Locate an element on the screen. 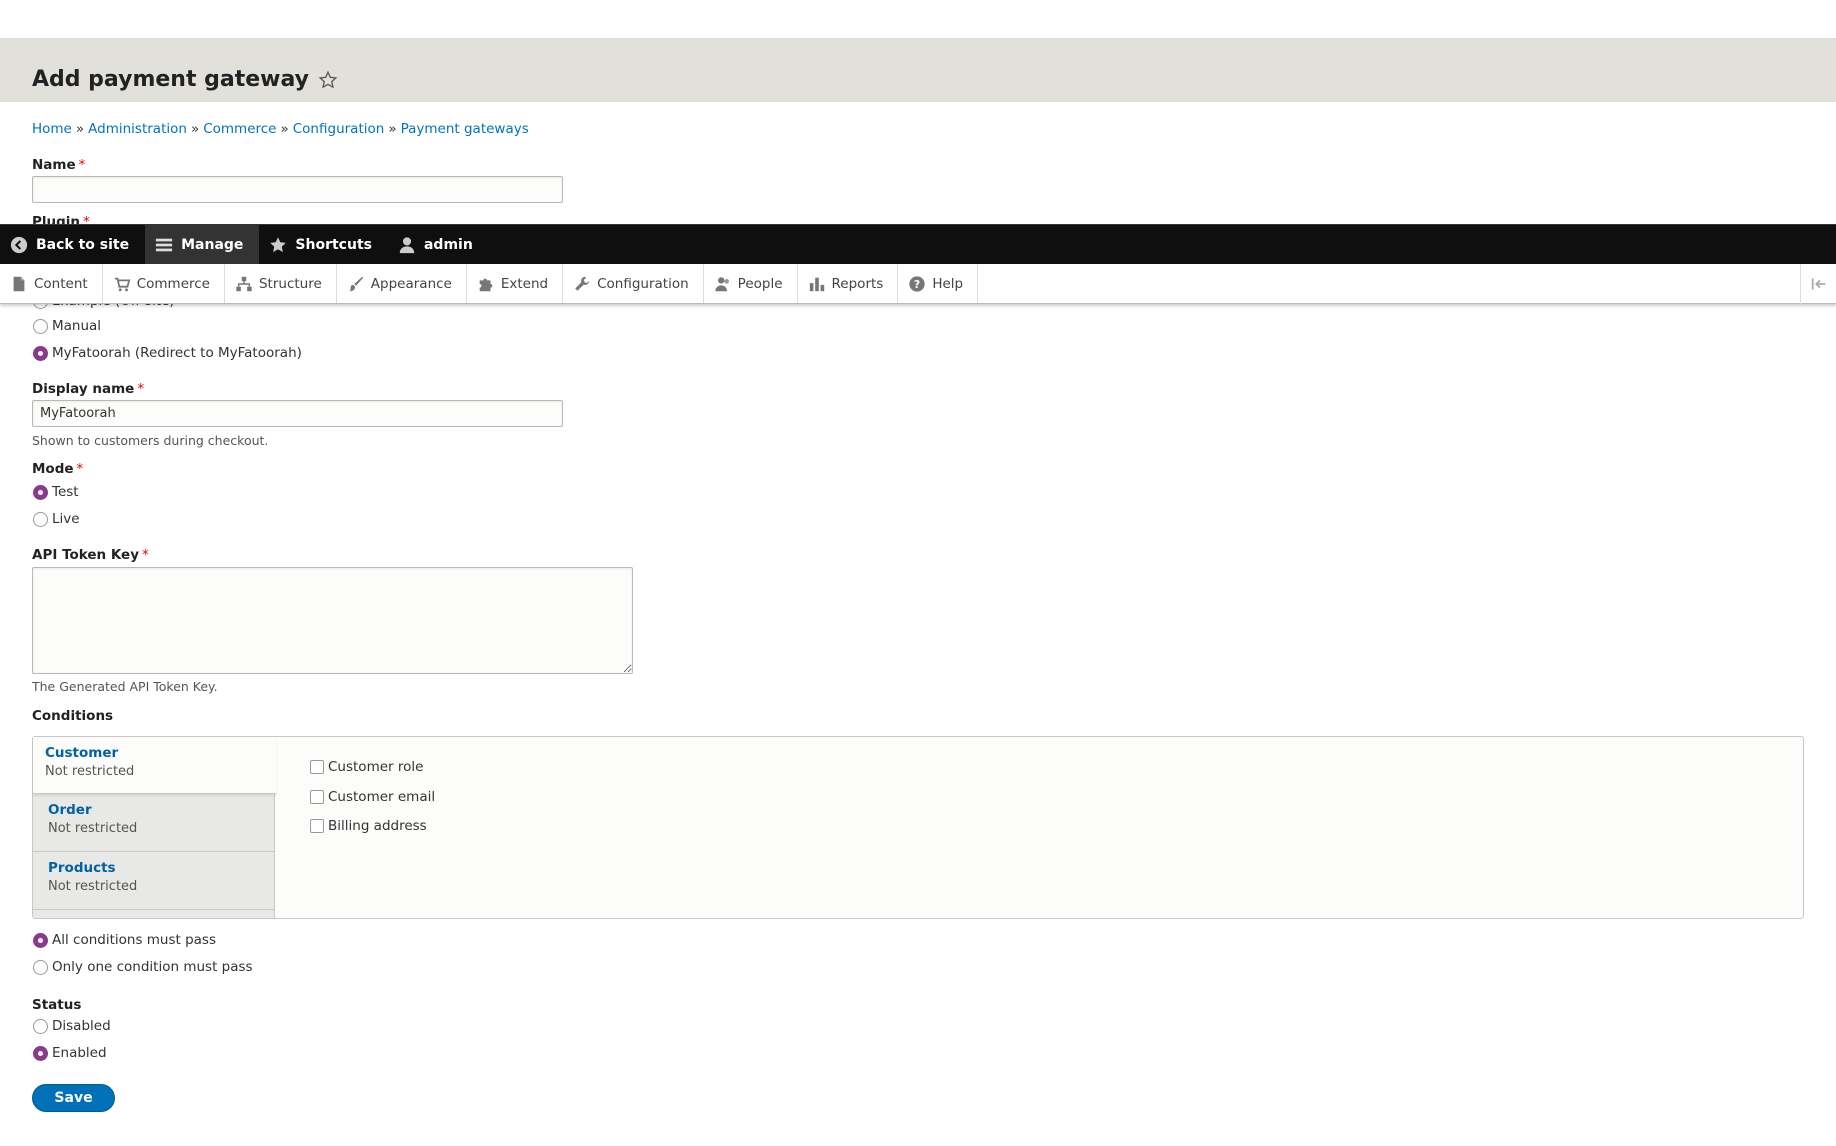 The width and height of the screenshot is (1836, 1146). tray-structure: Structure is located at coordinates (281, 283).